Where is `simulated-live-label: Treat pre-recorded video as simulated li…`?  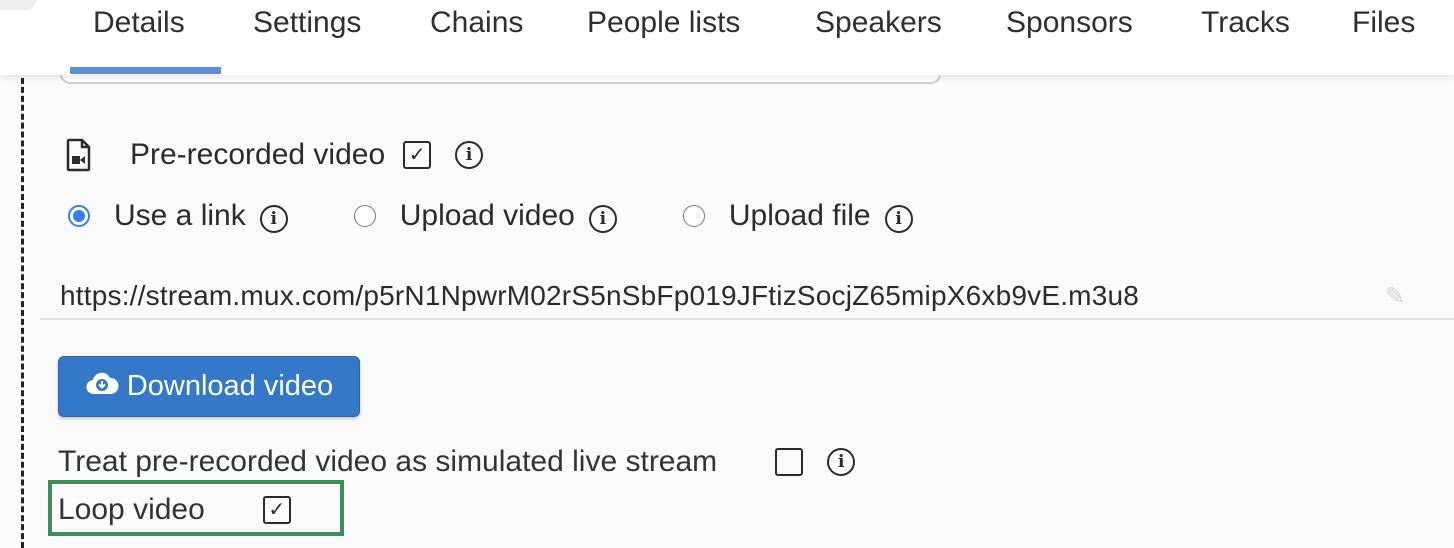
simulated-live-label: Treat pre-recorded video as simulated li… is located at coordinates (388, 461).